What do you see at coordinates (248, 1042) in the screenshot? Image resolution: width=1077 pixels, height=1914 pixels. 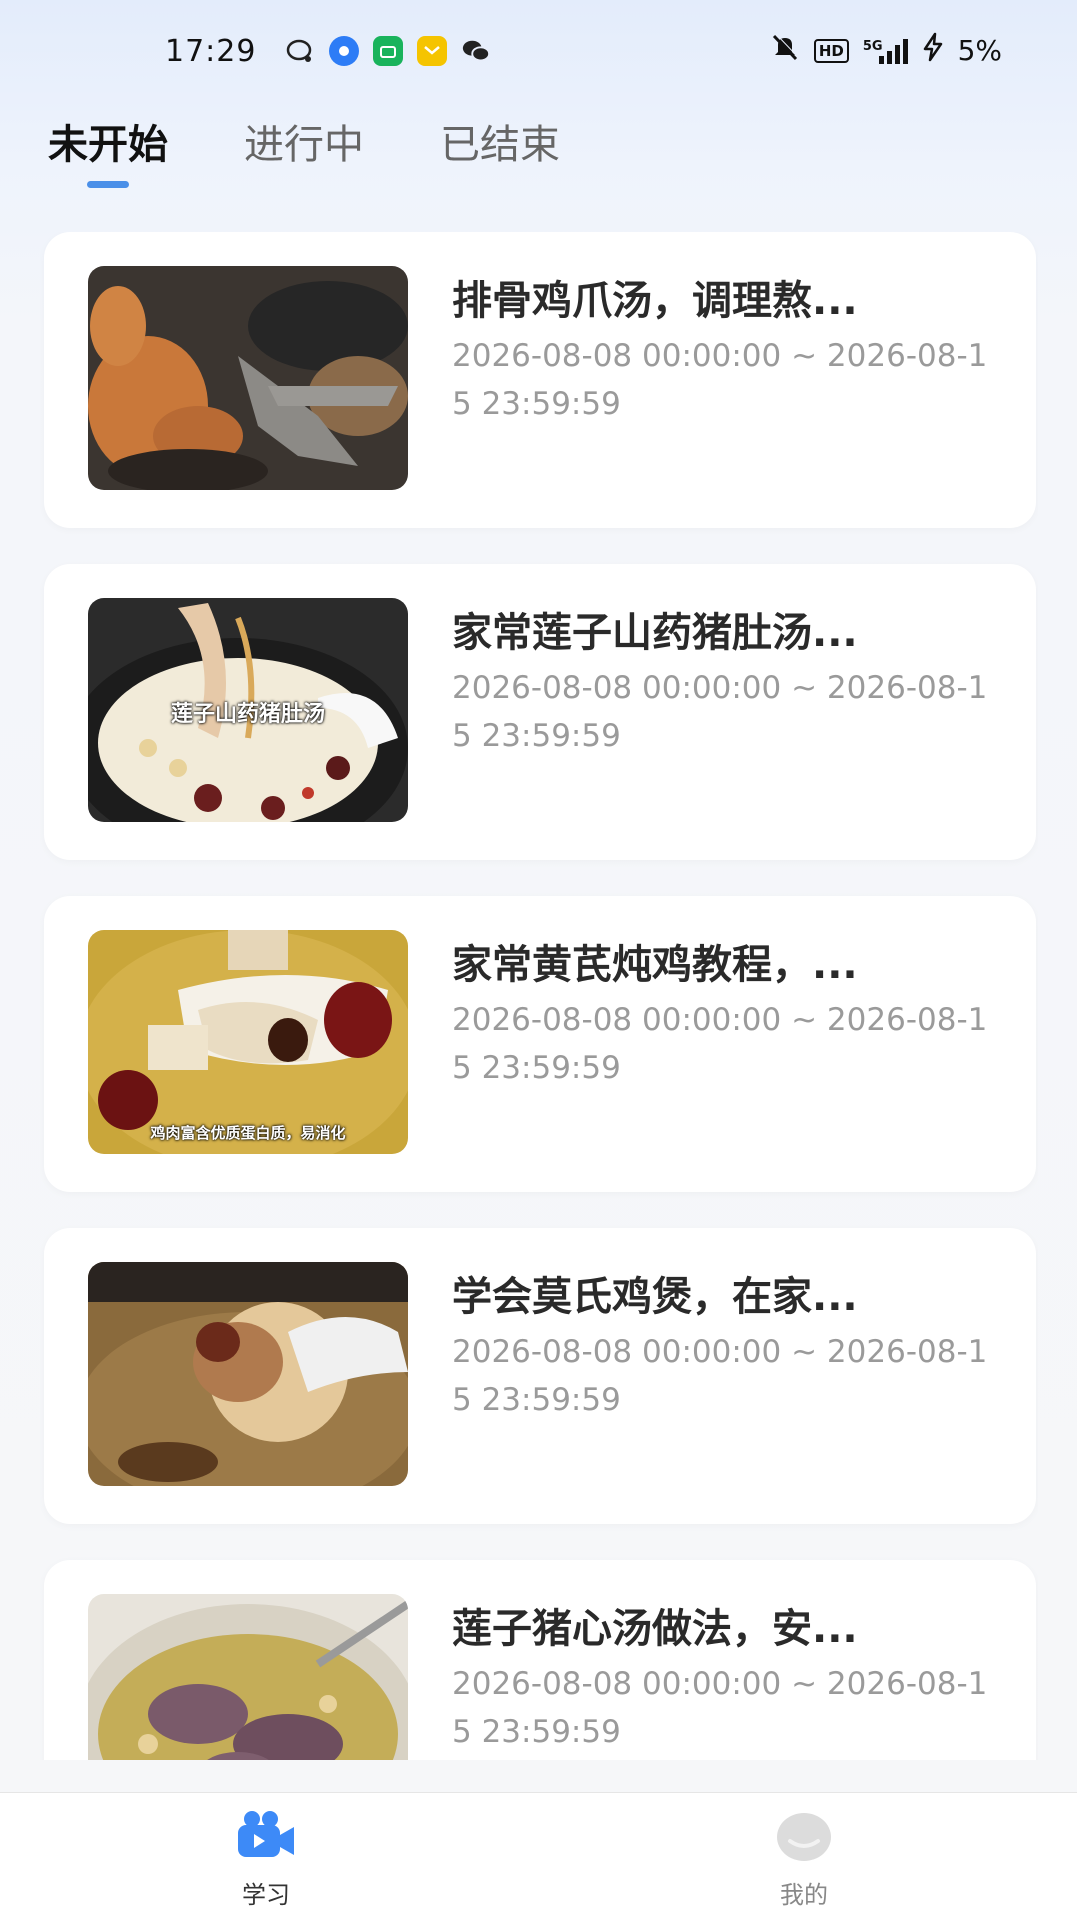 I see `course-thumbnail: 鸡肉富含优质蛋白质，易消化` at bounding box center [248, 1042].